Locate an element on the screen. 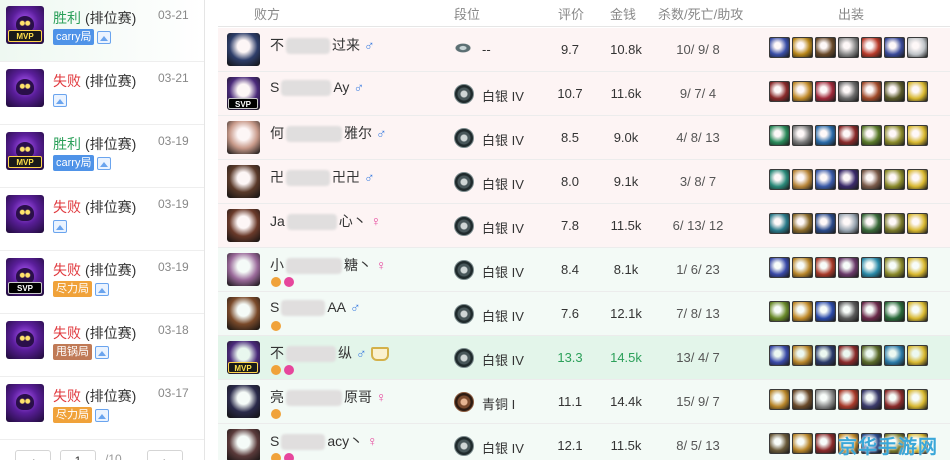  match-item: SVP 失败 (排位赛) 03-19 尽力局 is located at coordinates (102, 283).